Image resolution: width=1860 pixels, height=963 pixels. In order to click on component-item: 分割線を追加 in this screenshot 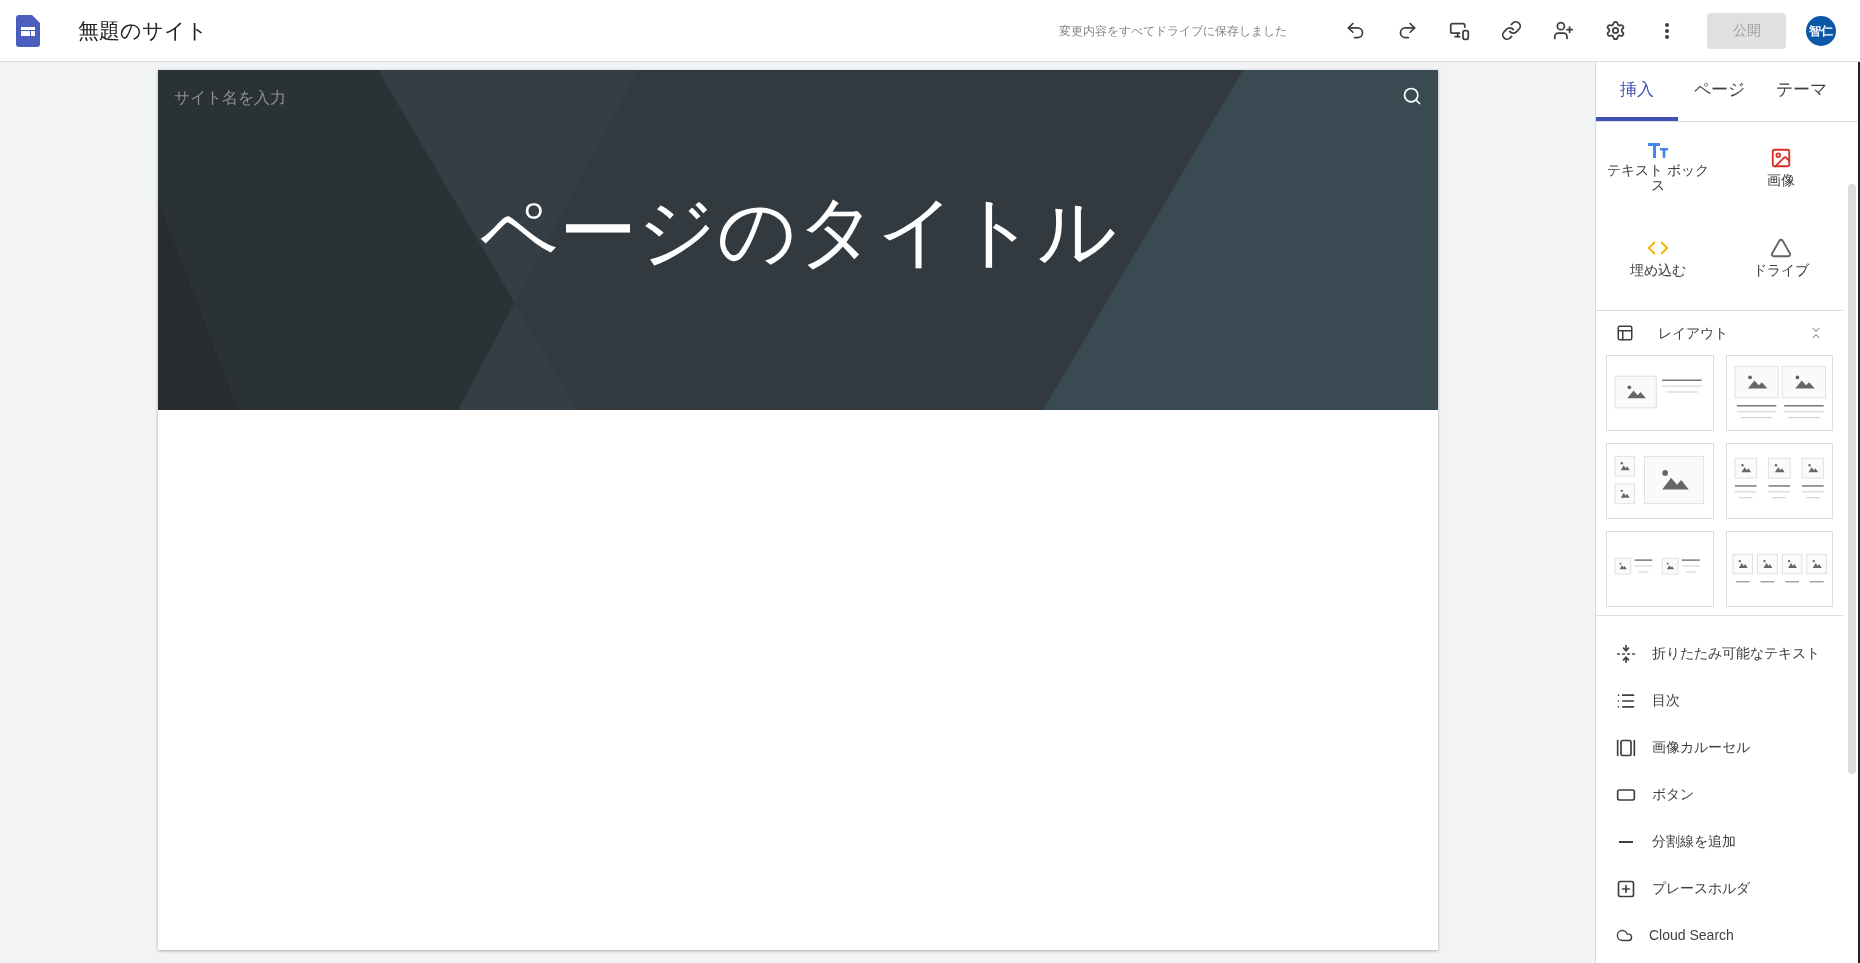, I will do `click(1719, 841)`.